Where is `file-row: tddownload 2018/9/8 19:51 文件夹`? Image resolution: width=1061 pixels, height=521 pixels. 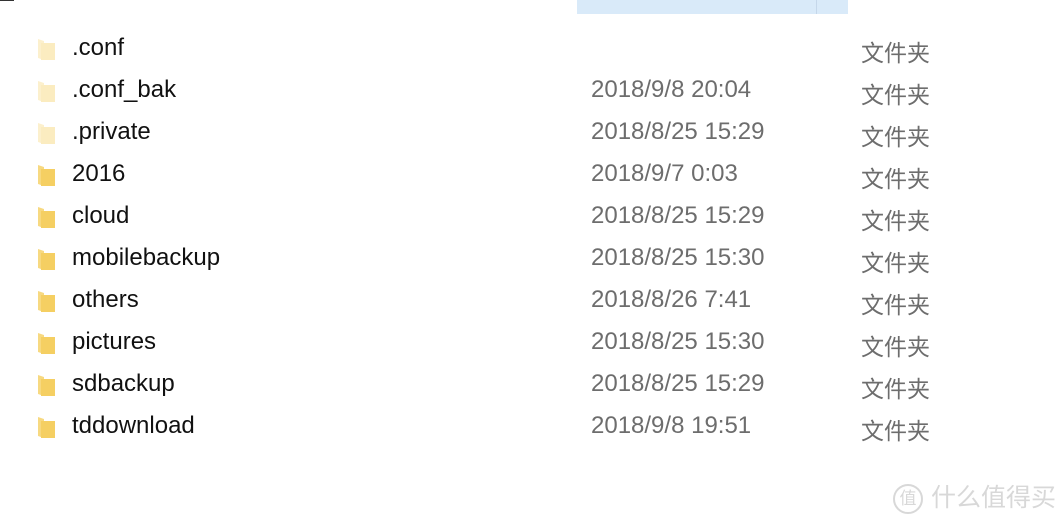
file-row: tddownload 2018/9/8 19:51 文件夹 is located at coordinates (530, 427).